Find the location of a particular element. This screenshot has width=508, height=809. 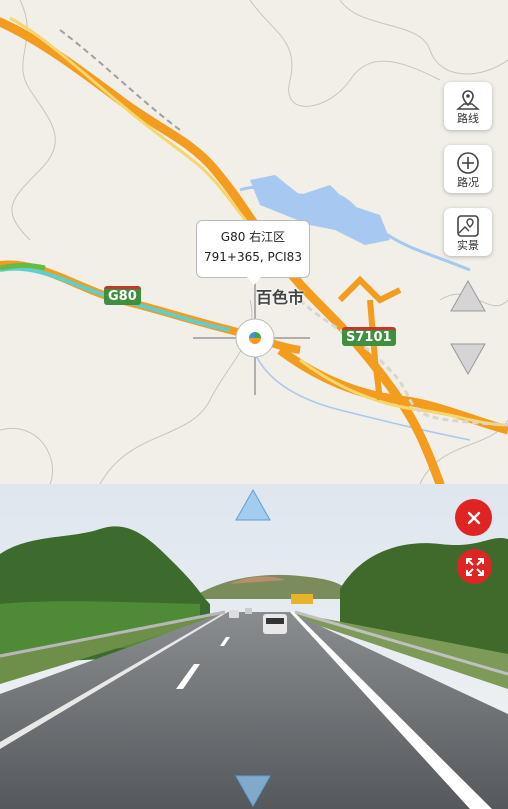

photo-forward-arrow-icon is located at coordinates (253, 505).